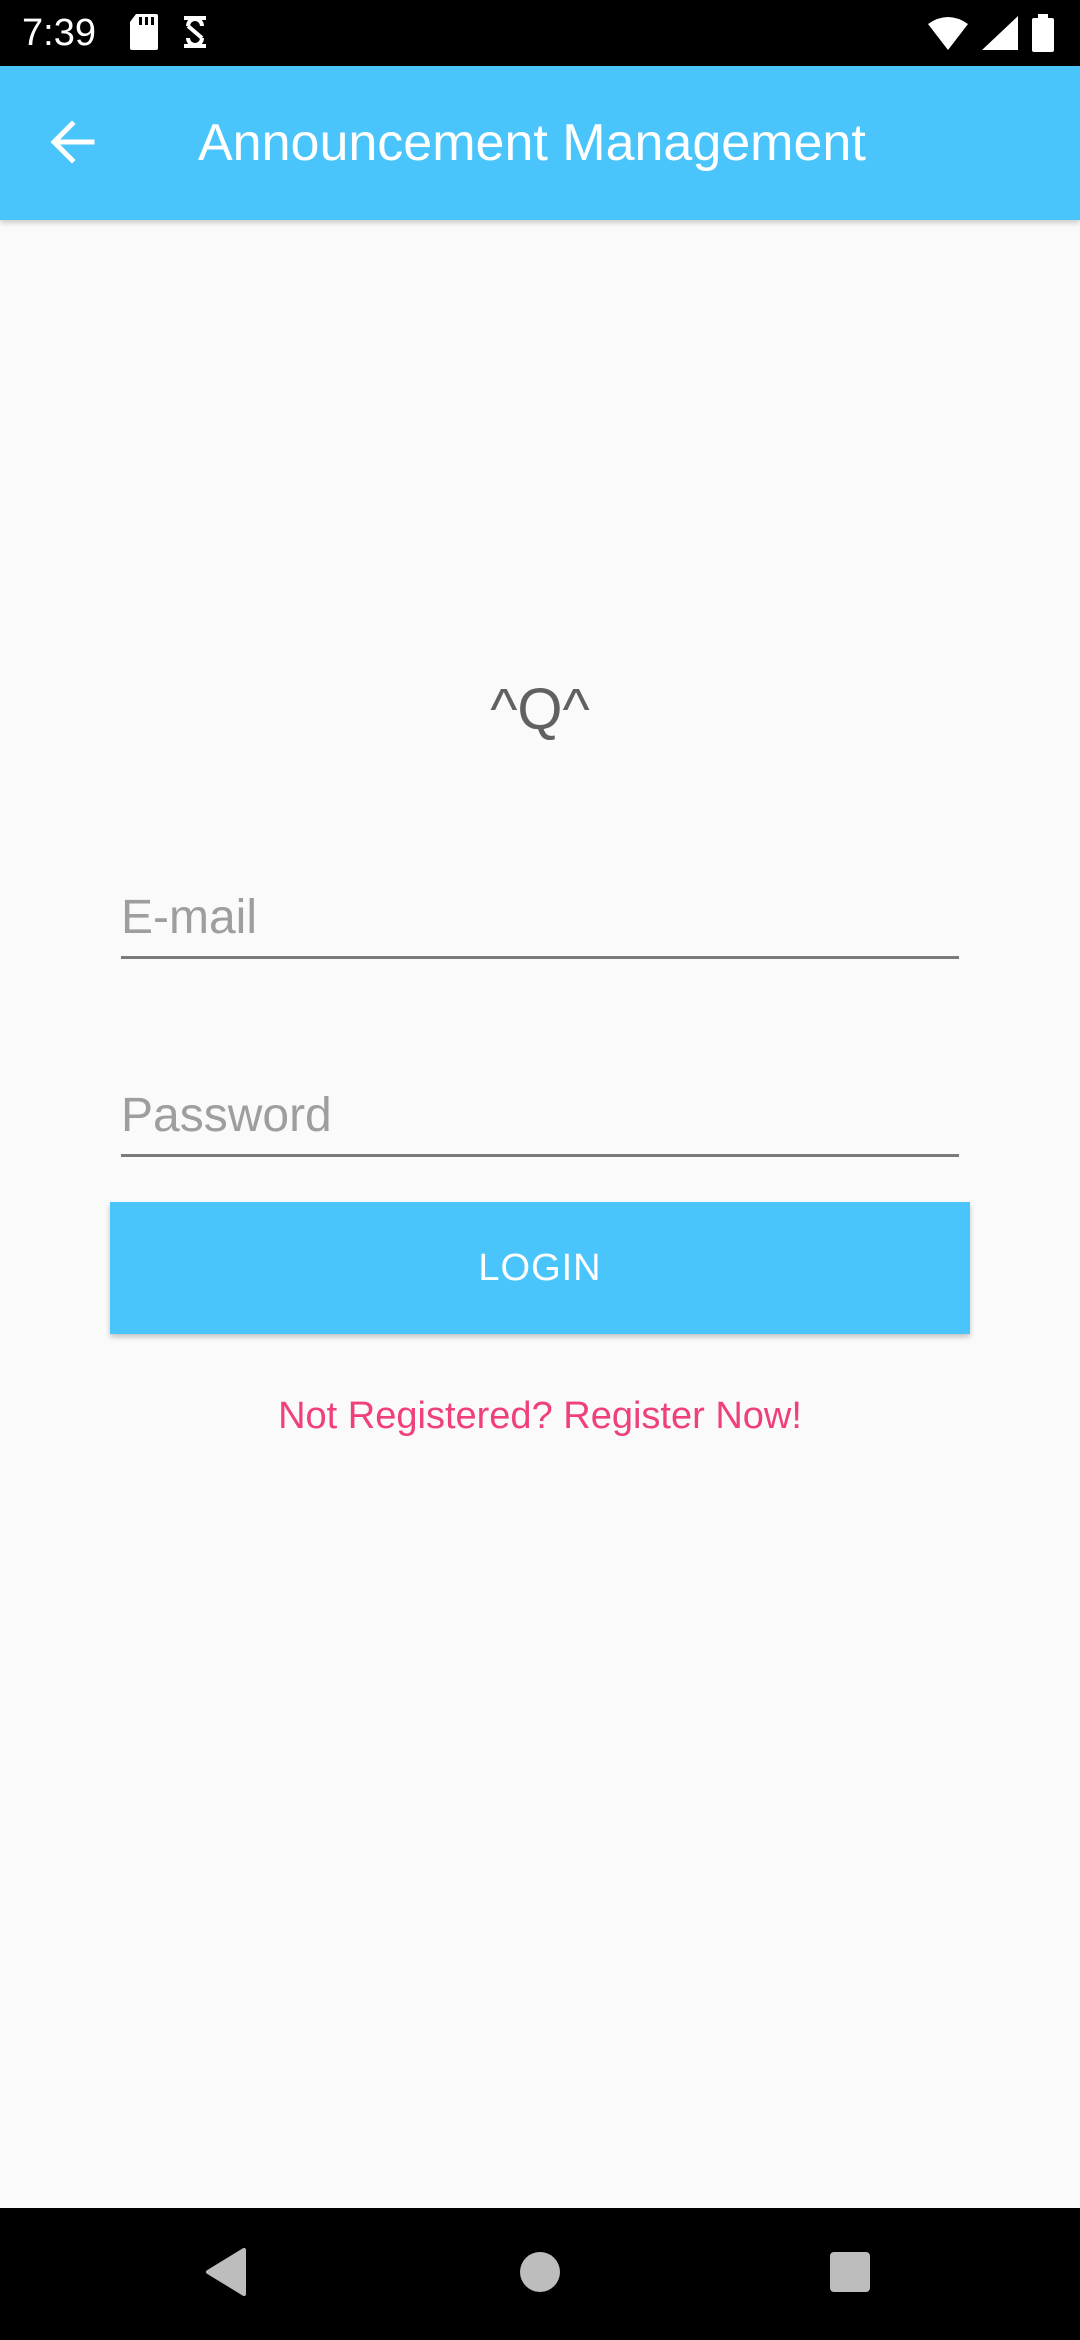  I want to click on nav-bar, so click(540, 2274).